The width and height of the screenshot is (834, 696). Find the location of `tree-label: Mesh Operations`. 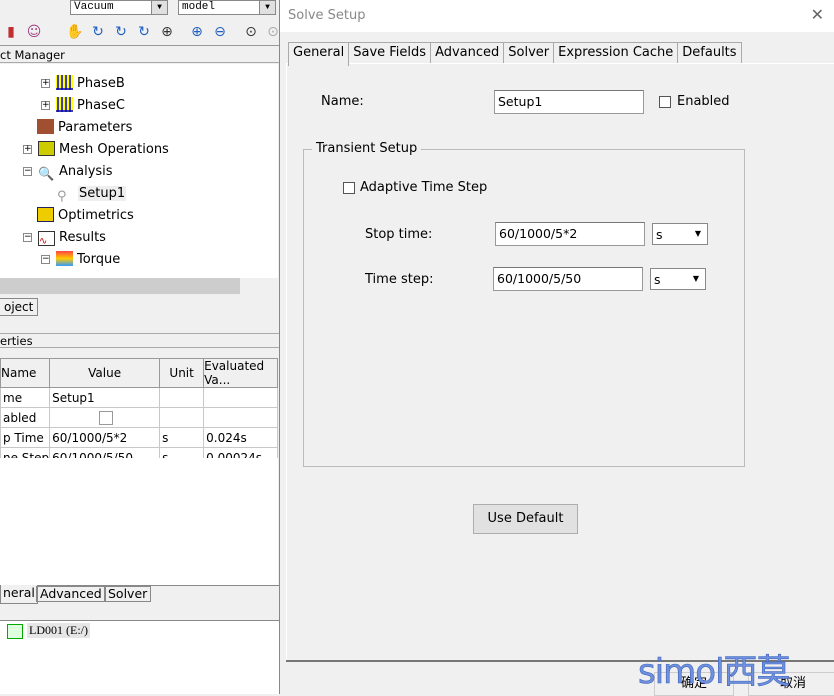

tree-label: Mesh Operations is located at coordinates (114, 149).